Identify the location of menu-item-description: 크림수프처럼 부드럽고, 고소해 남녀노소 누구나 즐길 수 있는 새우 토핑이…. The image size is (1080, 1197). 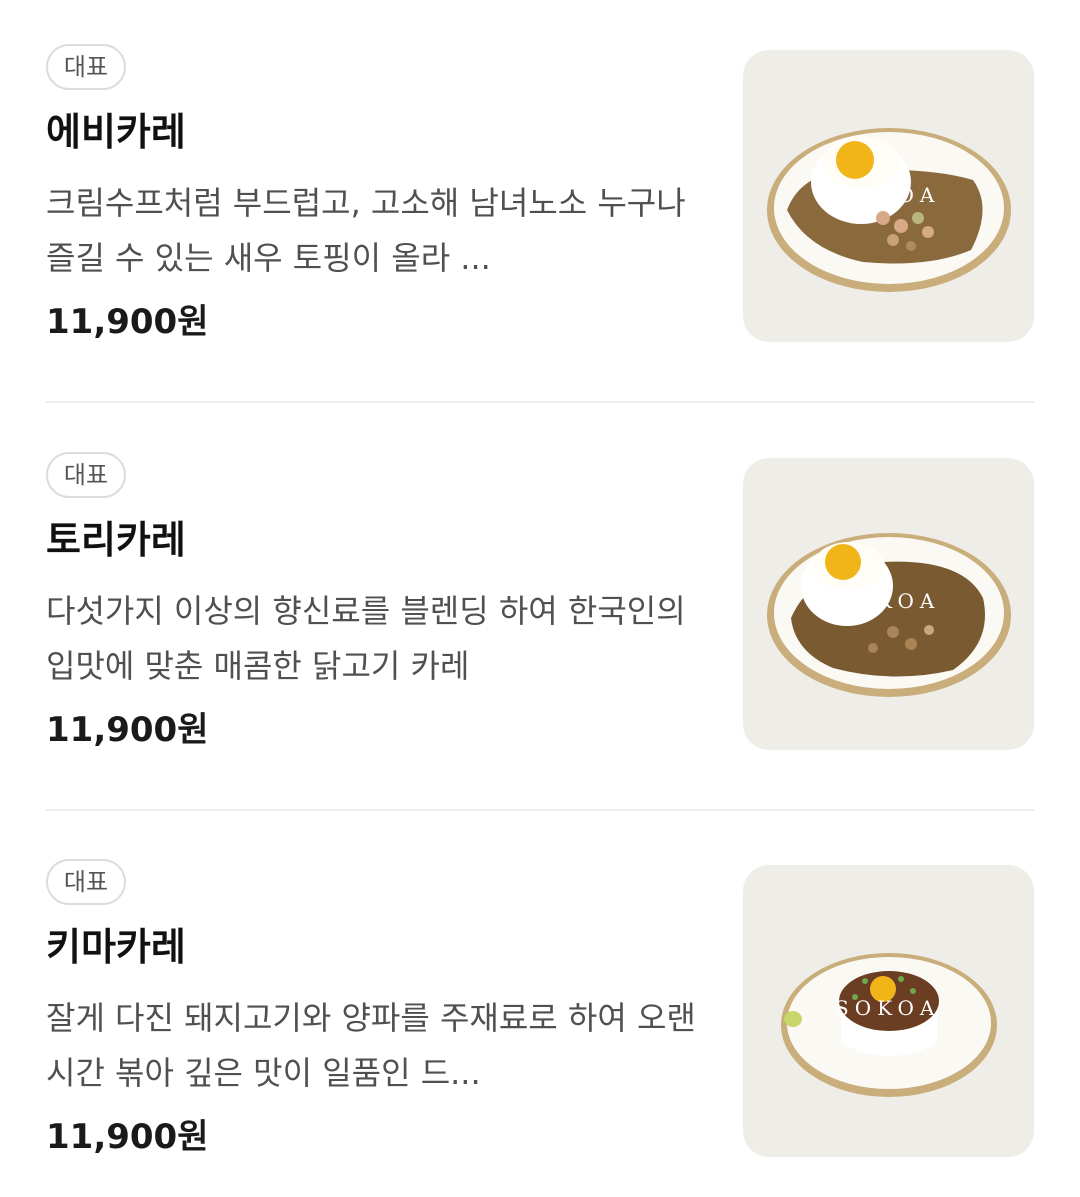
(366, 230).